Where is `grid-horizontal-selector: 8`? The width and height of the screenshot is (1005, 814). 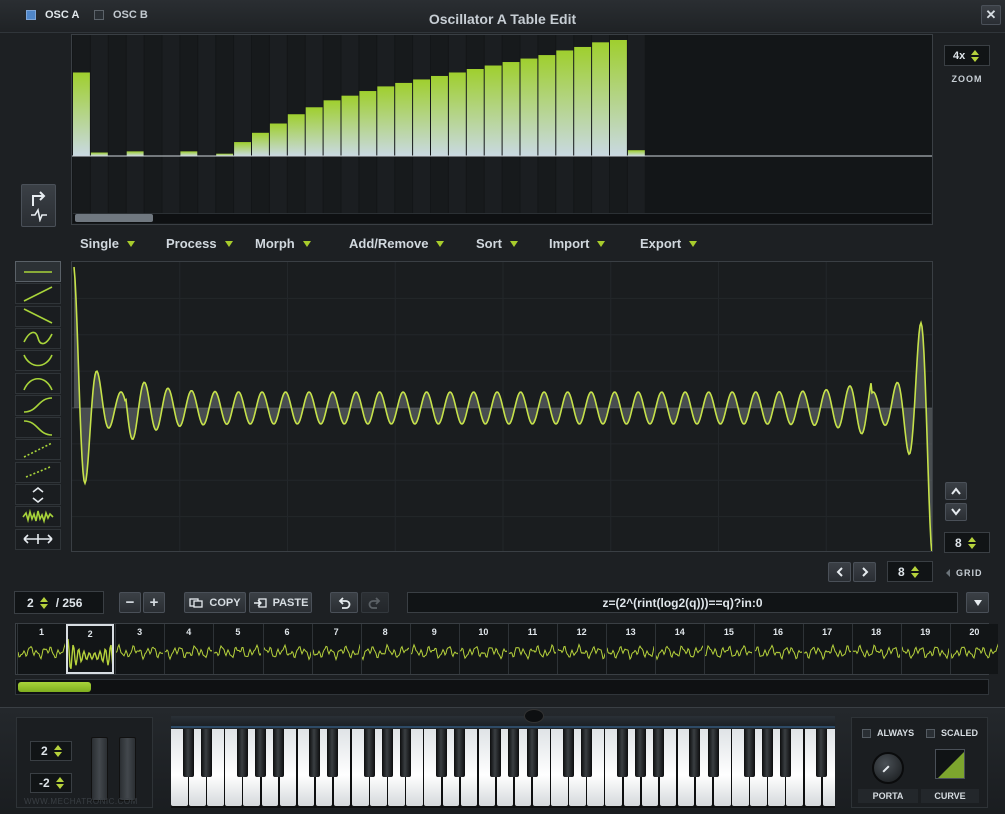 grid-horizontal-selector: 8 is located at coordinates (910, 571).